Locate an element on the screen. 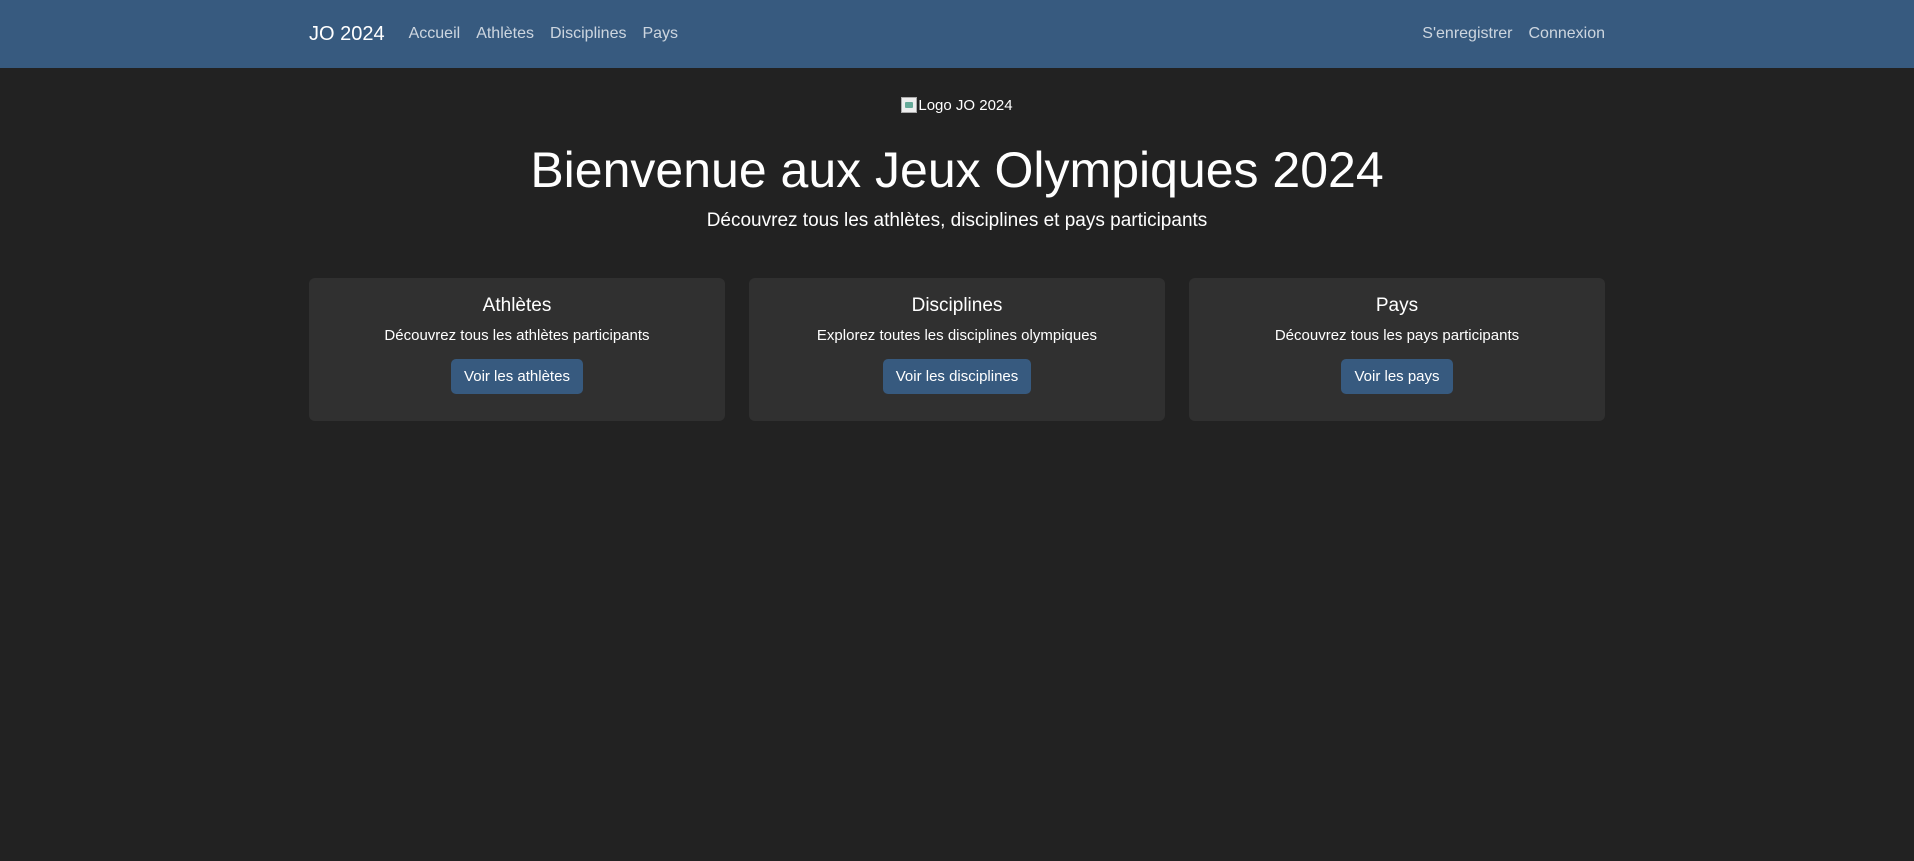  nav-link-pays: Pays is located at coordinates (660, 34).